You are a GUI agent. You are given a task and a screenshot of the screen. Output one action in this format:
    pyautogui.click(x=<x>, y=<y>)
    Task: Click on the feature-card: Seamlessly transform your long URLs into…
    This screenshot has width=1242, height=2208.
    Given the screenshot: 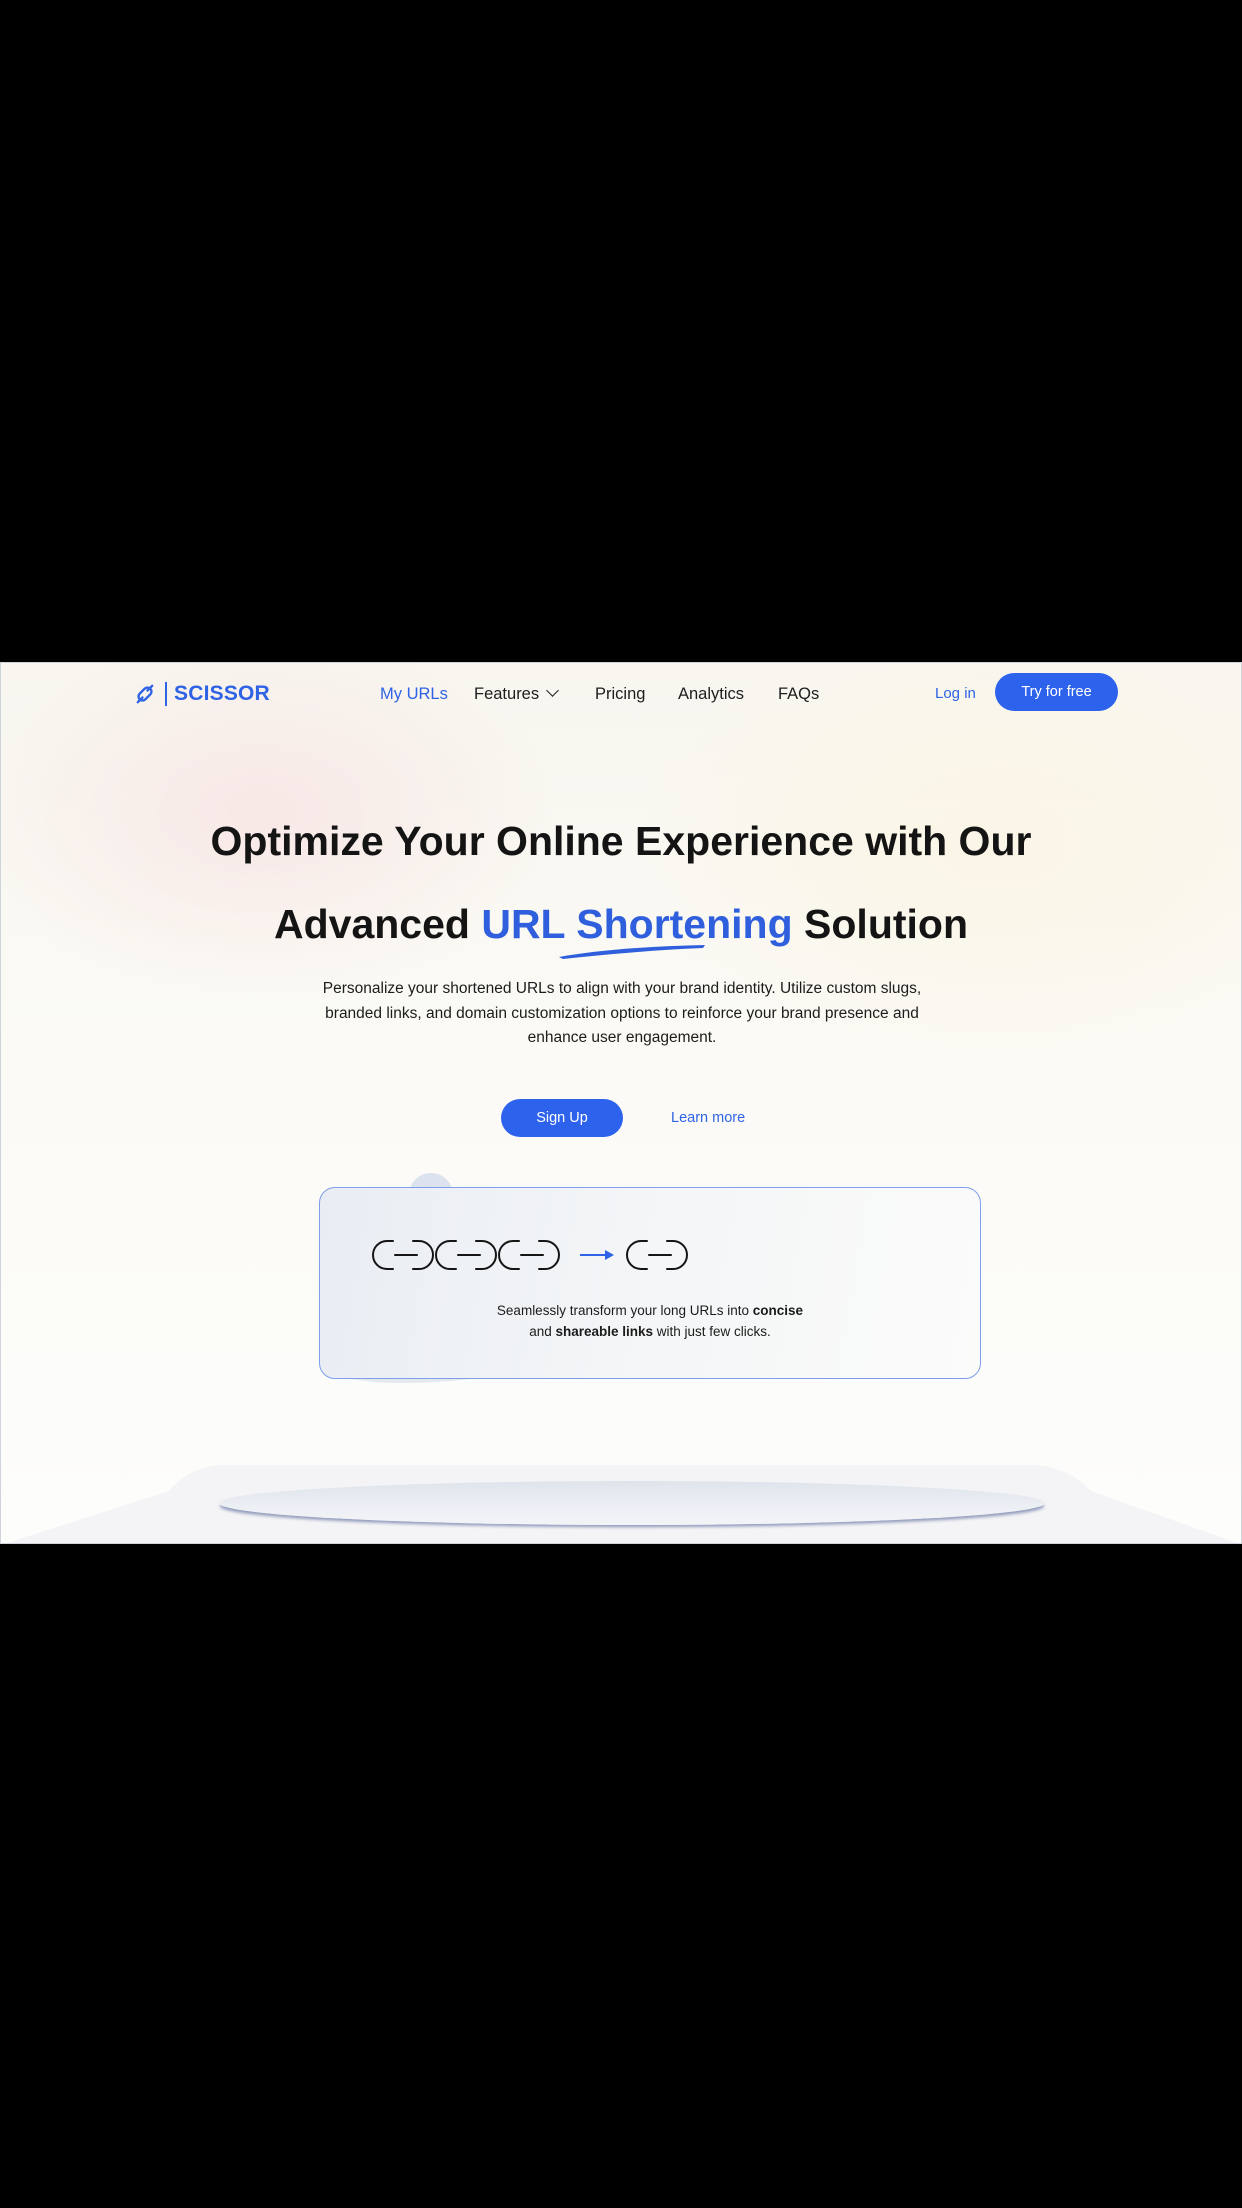 What is the action you would take?
    pyautogui.click(x=650, y=1283)
    